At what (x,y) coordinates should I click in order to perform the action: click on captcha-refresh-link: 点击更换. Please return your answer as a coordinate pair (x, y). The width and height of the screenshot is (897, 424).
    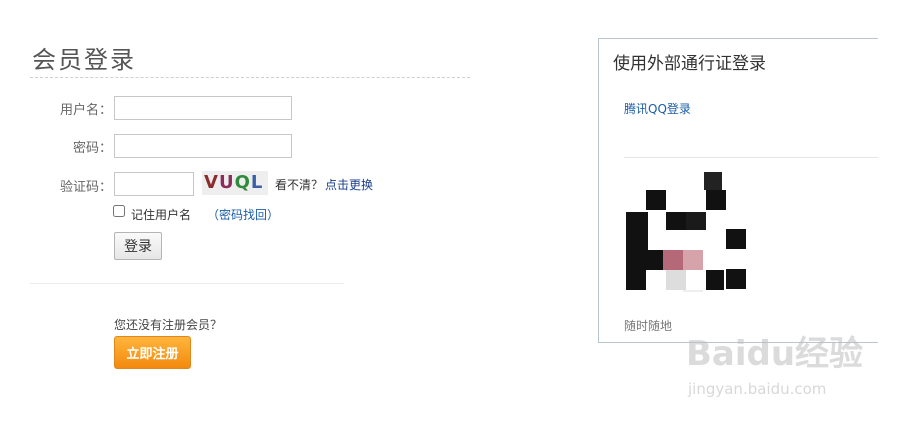
    Looking at the image, I should click on (349, 184).